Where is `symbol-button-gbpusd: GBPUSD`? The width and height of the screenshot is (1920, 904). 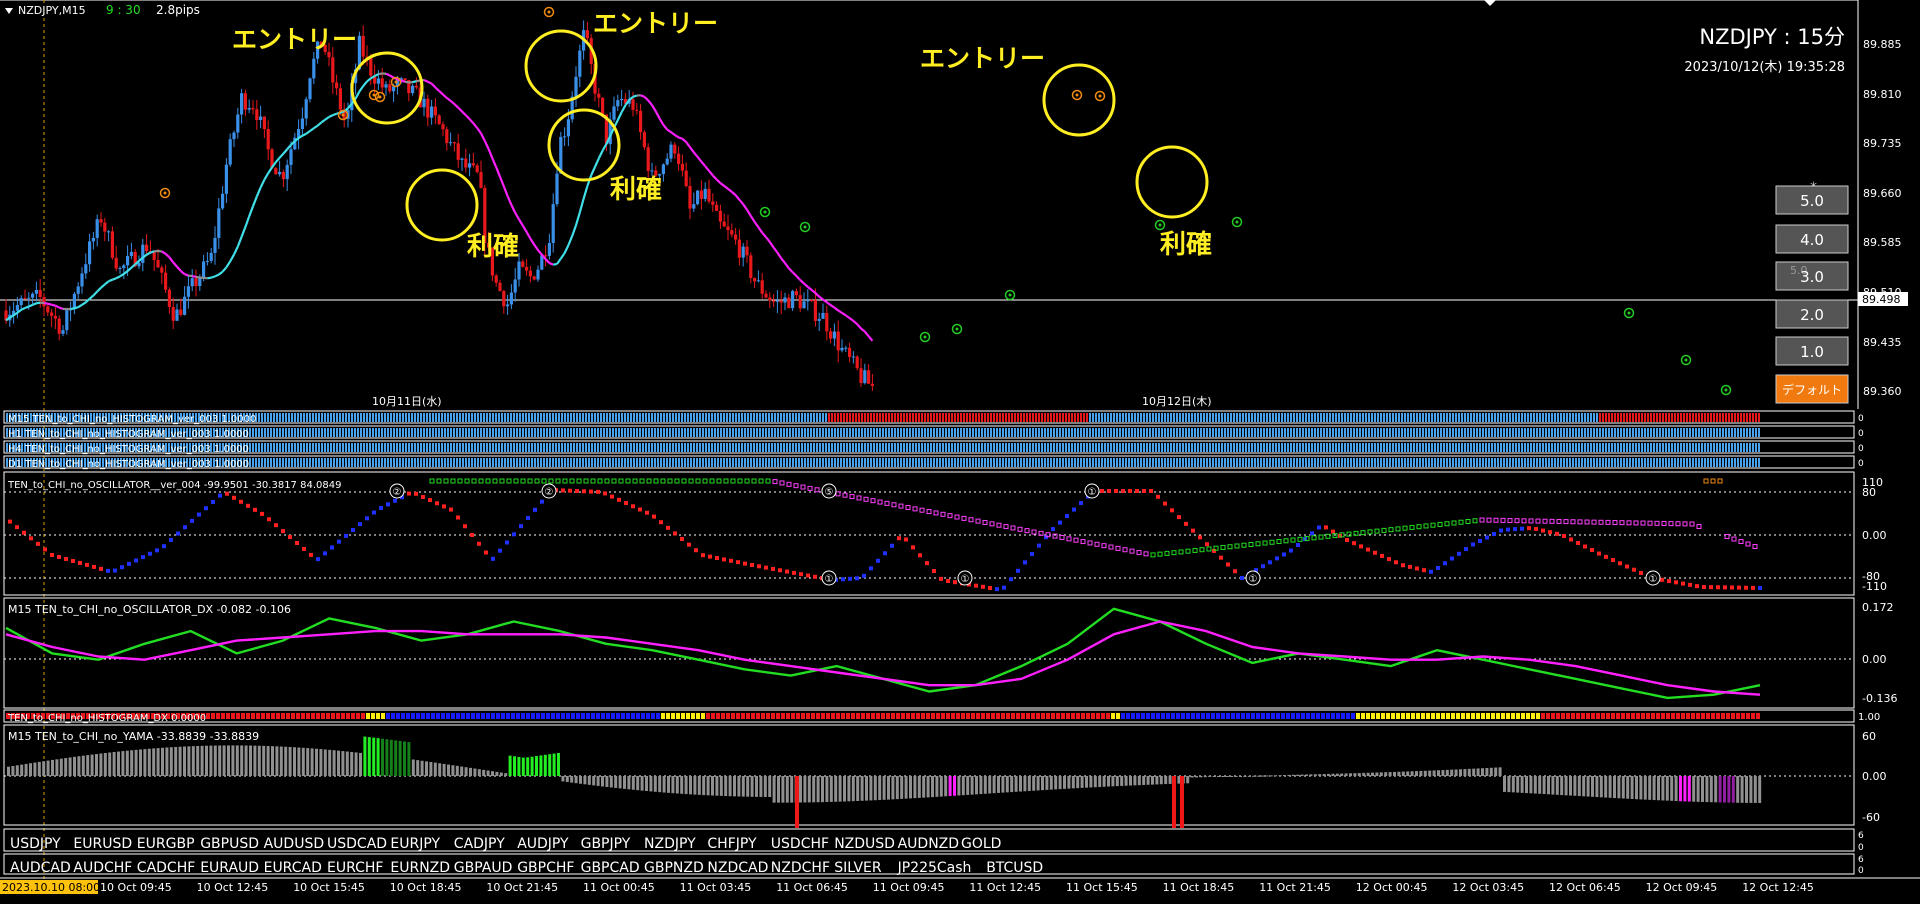
symbol-button-gbpusd: GBPUSD is located at coordinates (229, 844).